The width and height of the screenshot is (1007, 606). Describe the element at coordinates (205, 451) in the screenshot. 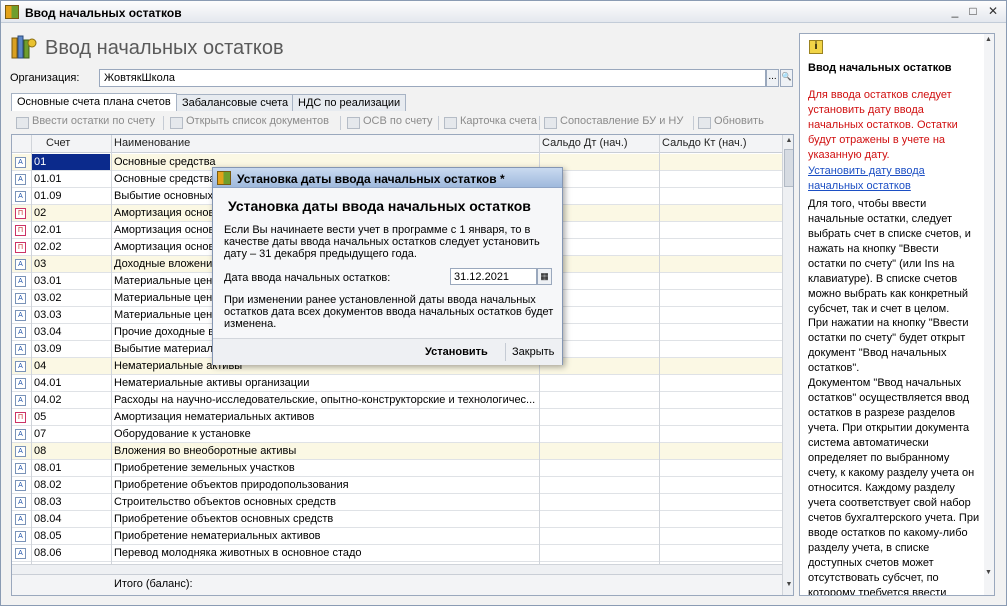

I see `account-name: Вложения во внеоборотные активы` at that location.